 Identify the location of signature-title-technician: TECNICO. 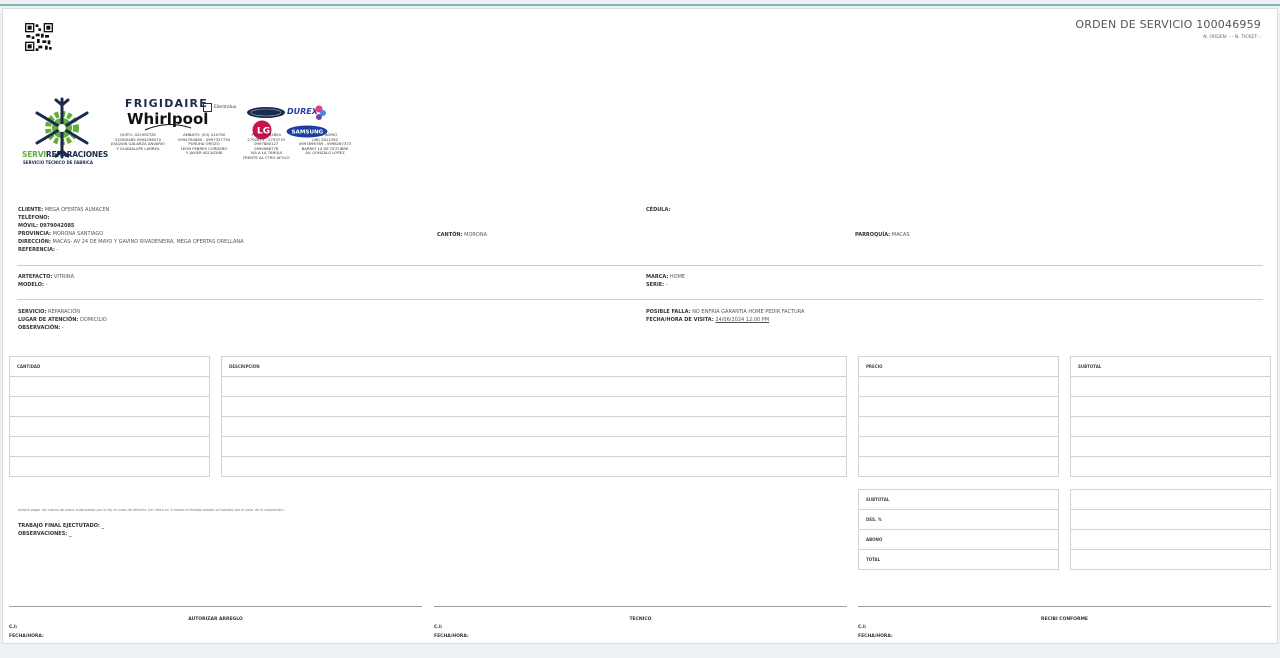
(640, 619).